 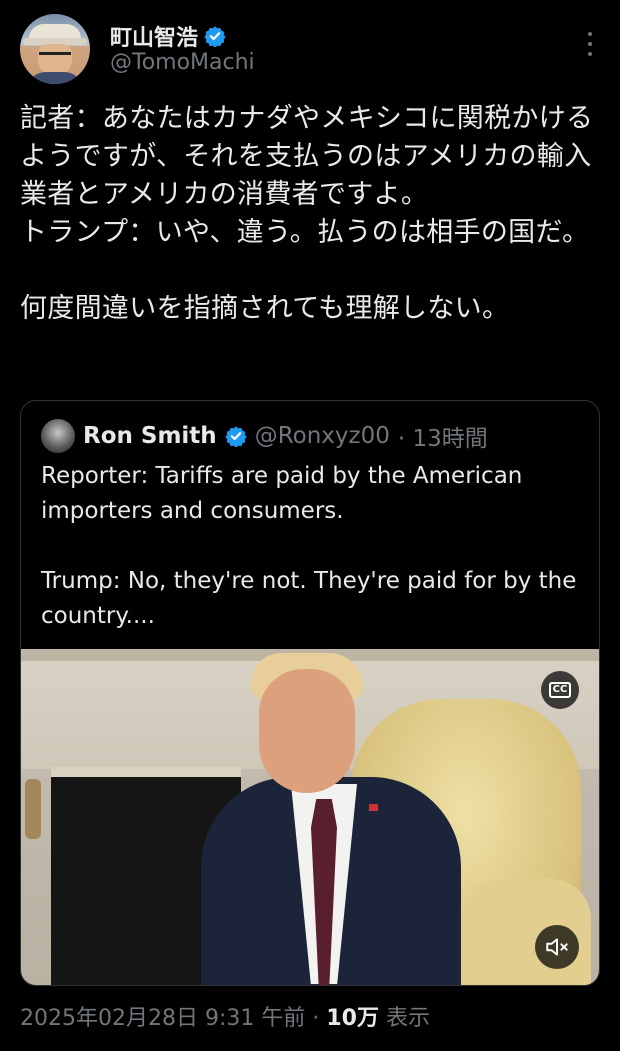 I want to click on author-avatar, so click(x=55, y=49).